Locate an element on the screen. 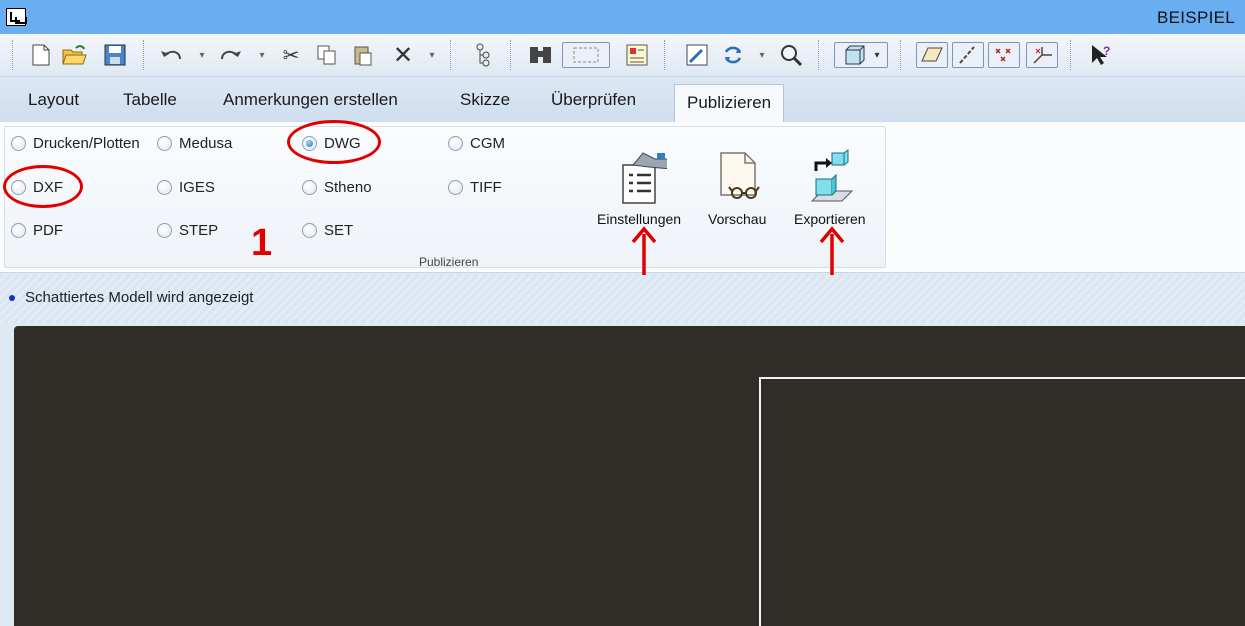  redo-icon is located at coordinates (231, 55).